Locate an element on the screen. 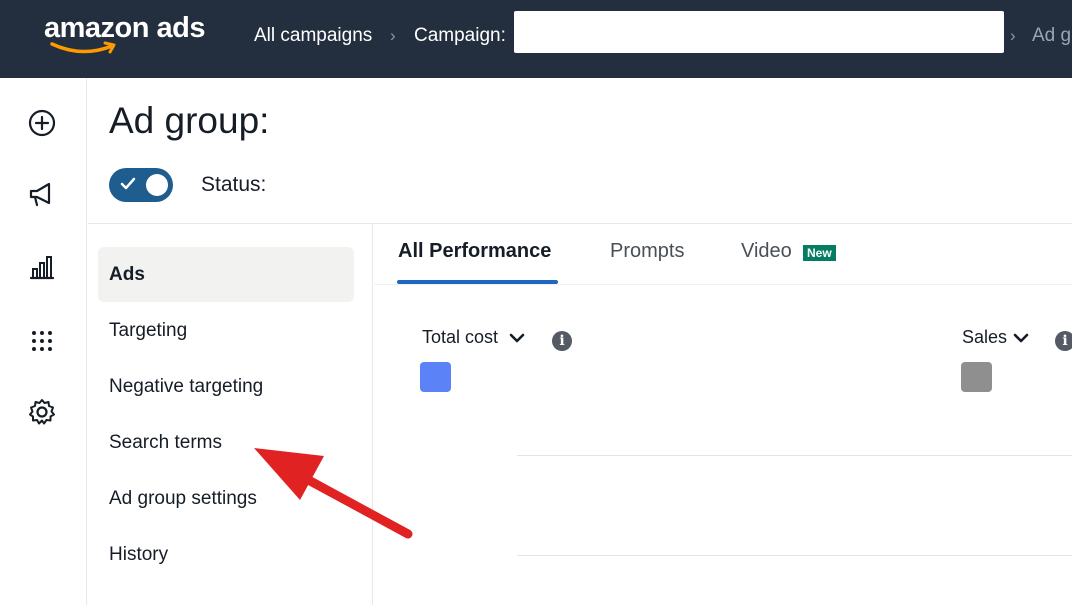 Image resolution: width=1072 pixels, height=605 pixels. metric-total-cost-label: Total cost is located at coordinates (460, 337).